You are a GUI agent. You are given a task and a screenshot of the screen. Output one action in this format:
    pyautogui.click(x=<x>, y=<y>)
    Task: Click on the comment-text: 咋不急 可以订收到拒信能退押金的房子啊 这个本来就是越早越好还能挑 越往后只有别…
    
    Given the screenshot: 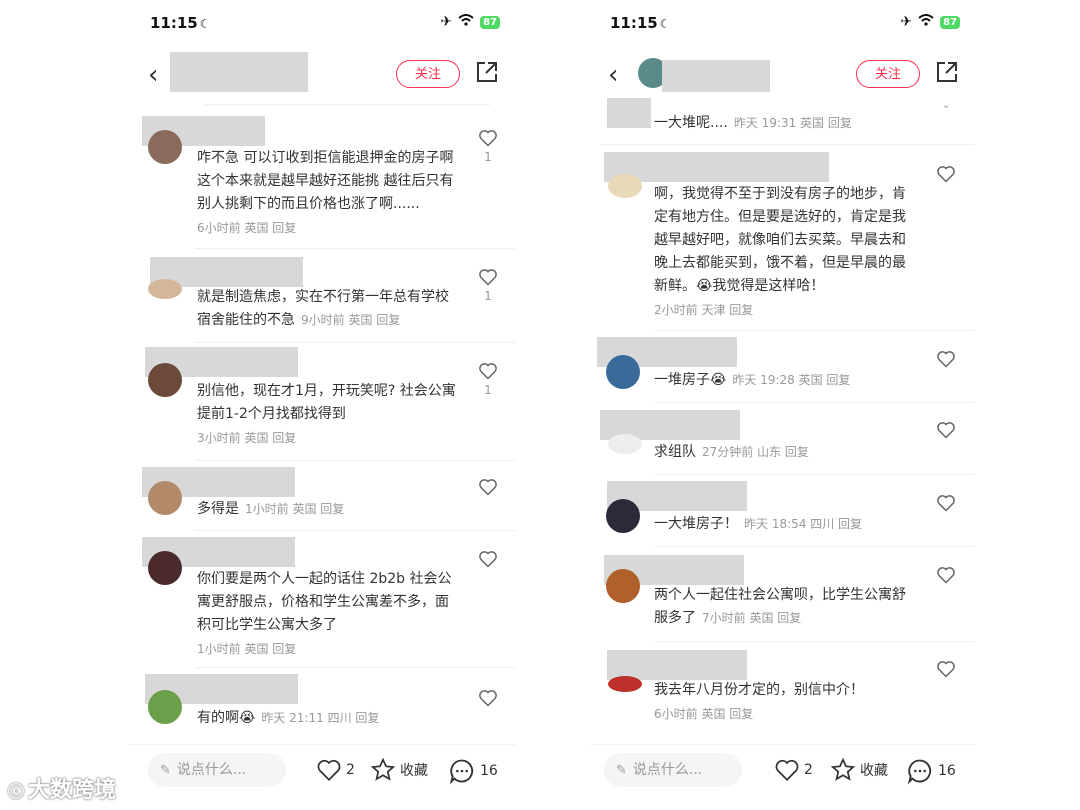 What is the action you would take?
    pyautogui.click(x=325, y=181)
    